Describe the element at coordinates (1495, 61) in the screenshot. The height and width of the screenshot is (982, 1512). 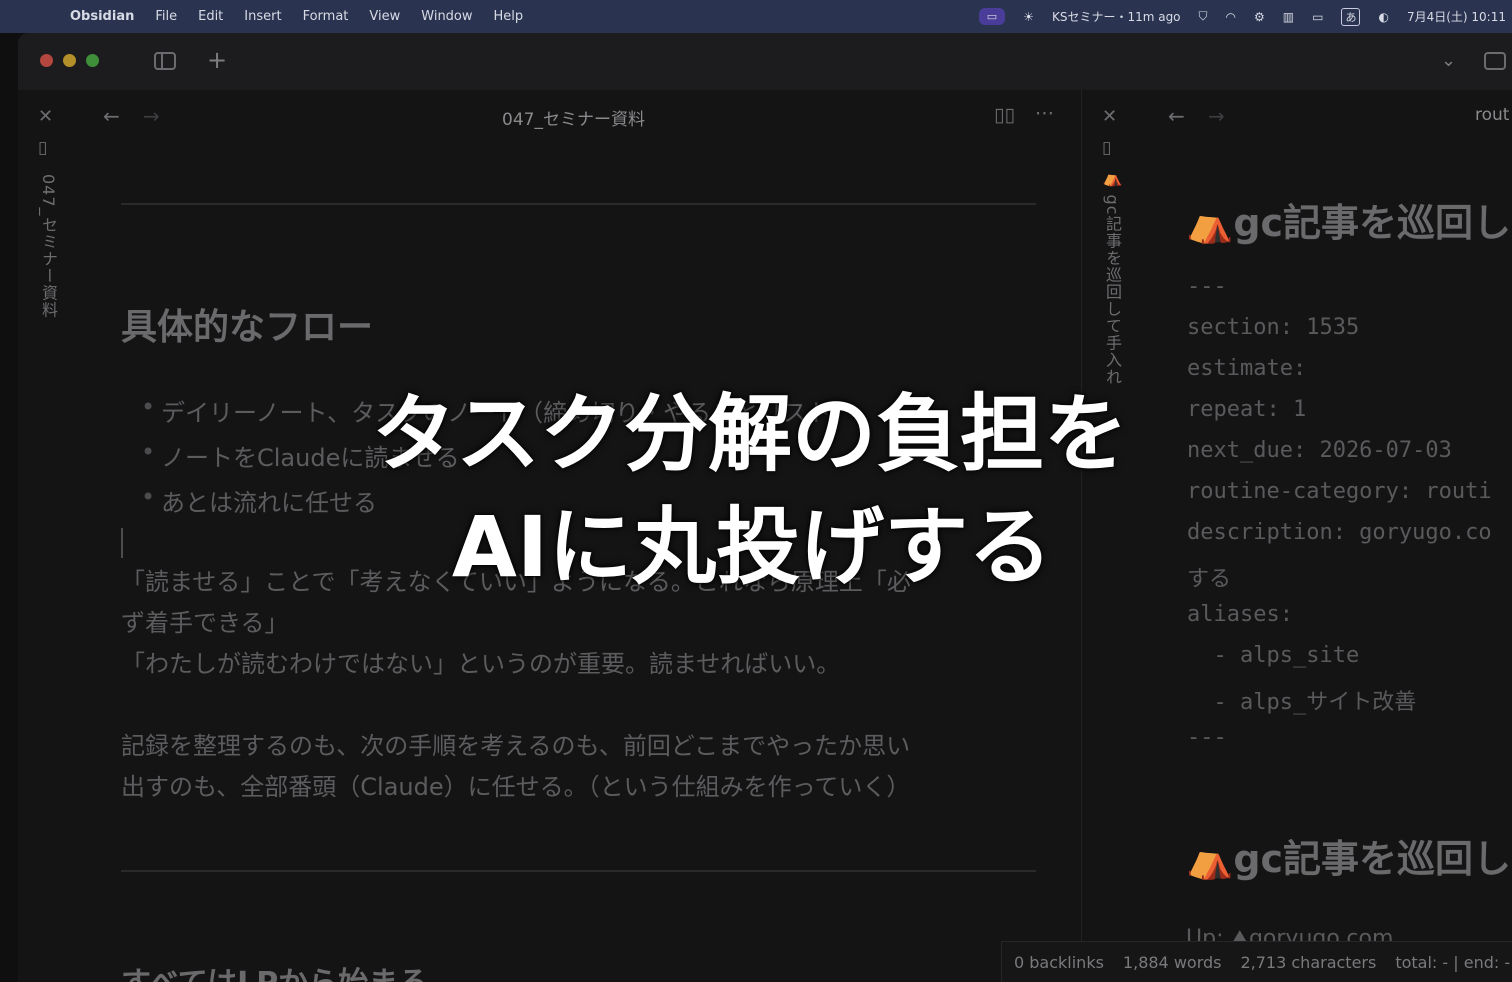
I see `right-sidebar-toggle-icon` at that location.